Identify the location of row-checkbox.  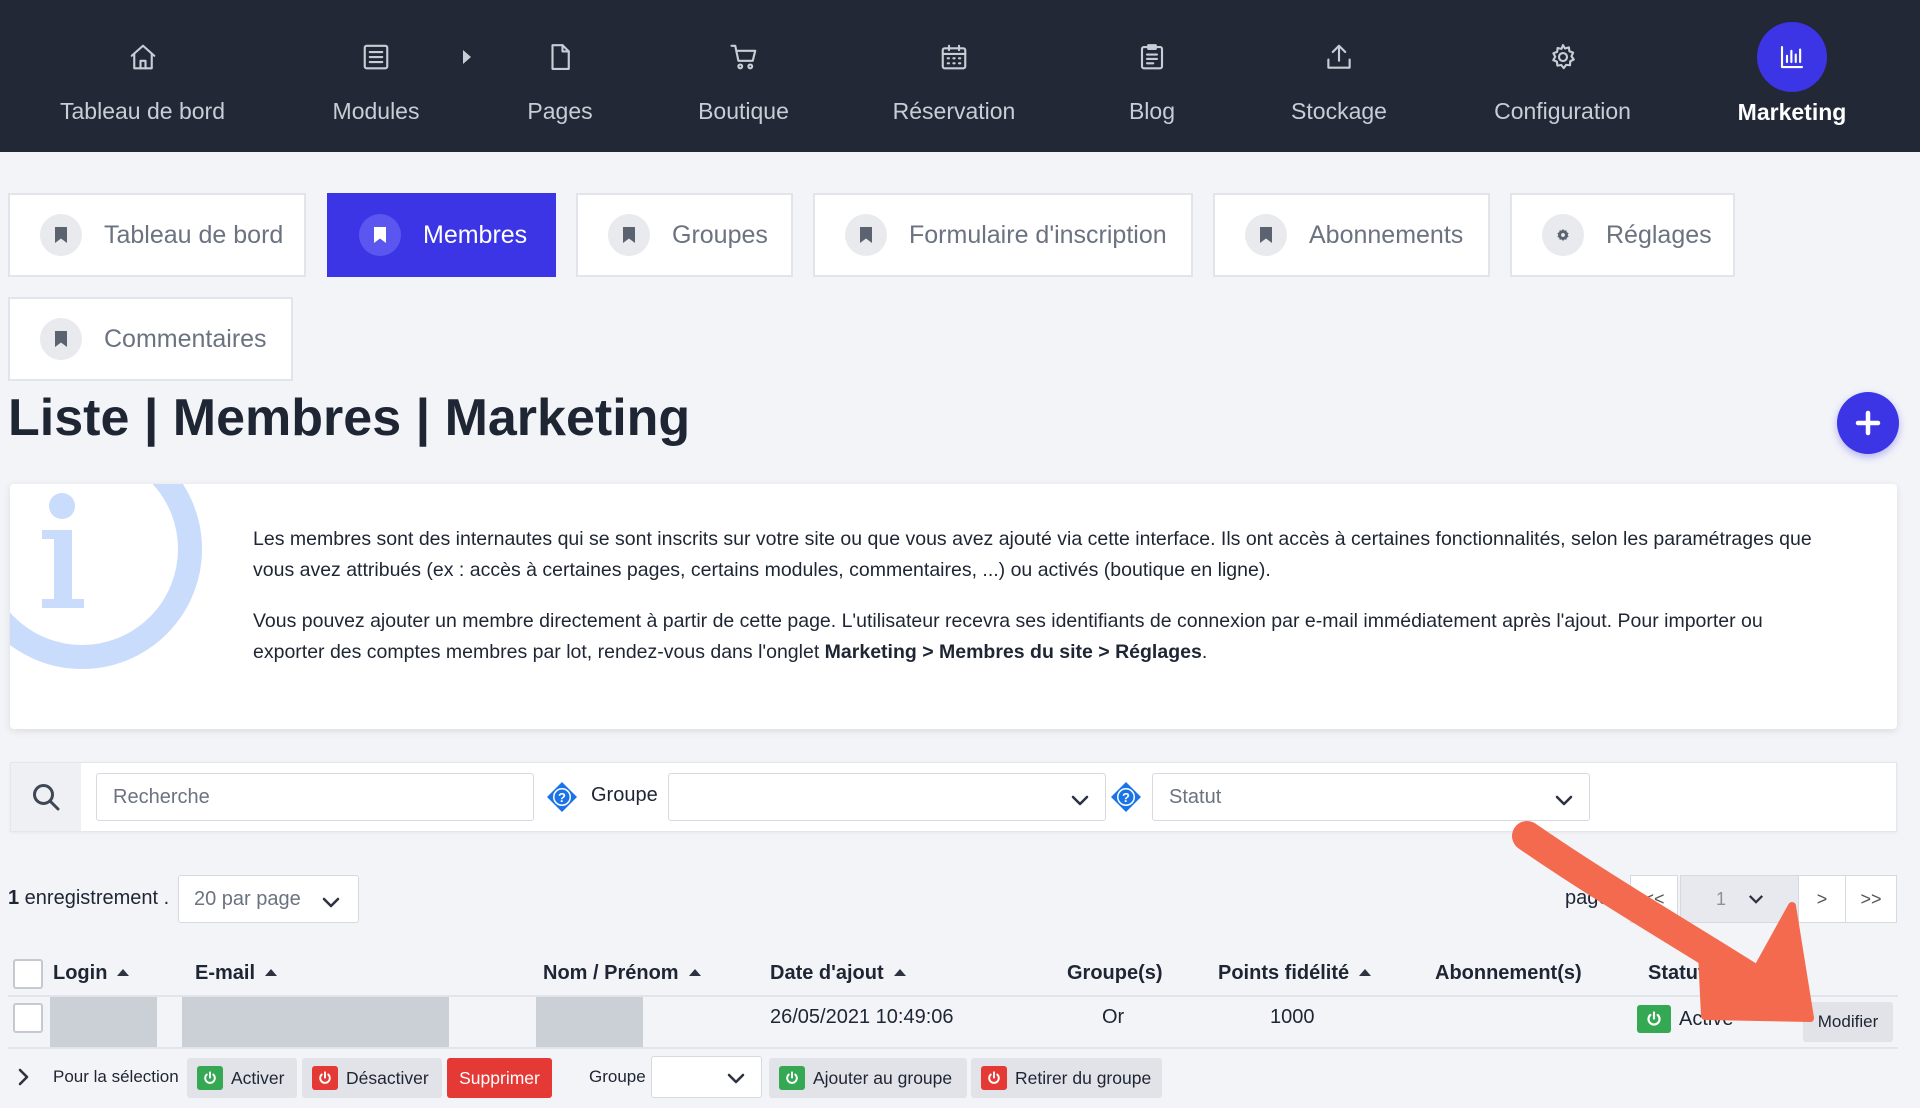
(28, 1018).